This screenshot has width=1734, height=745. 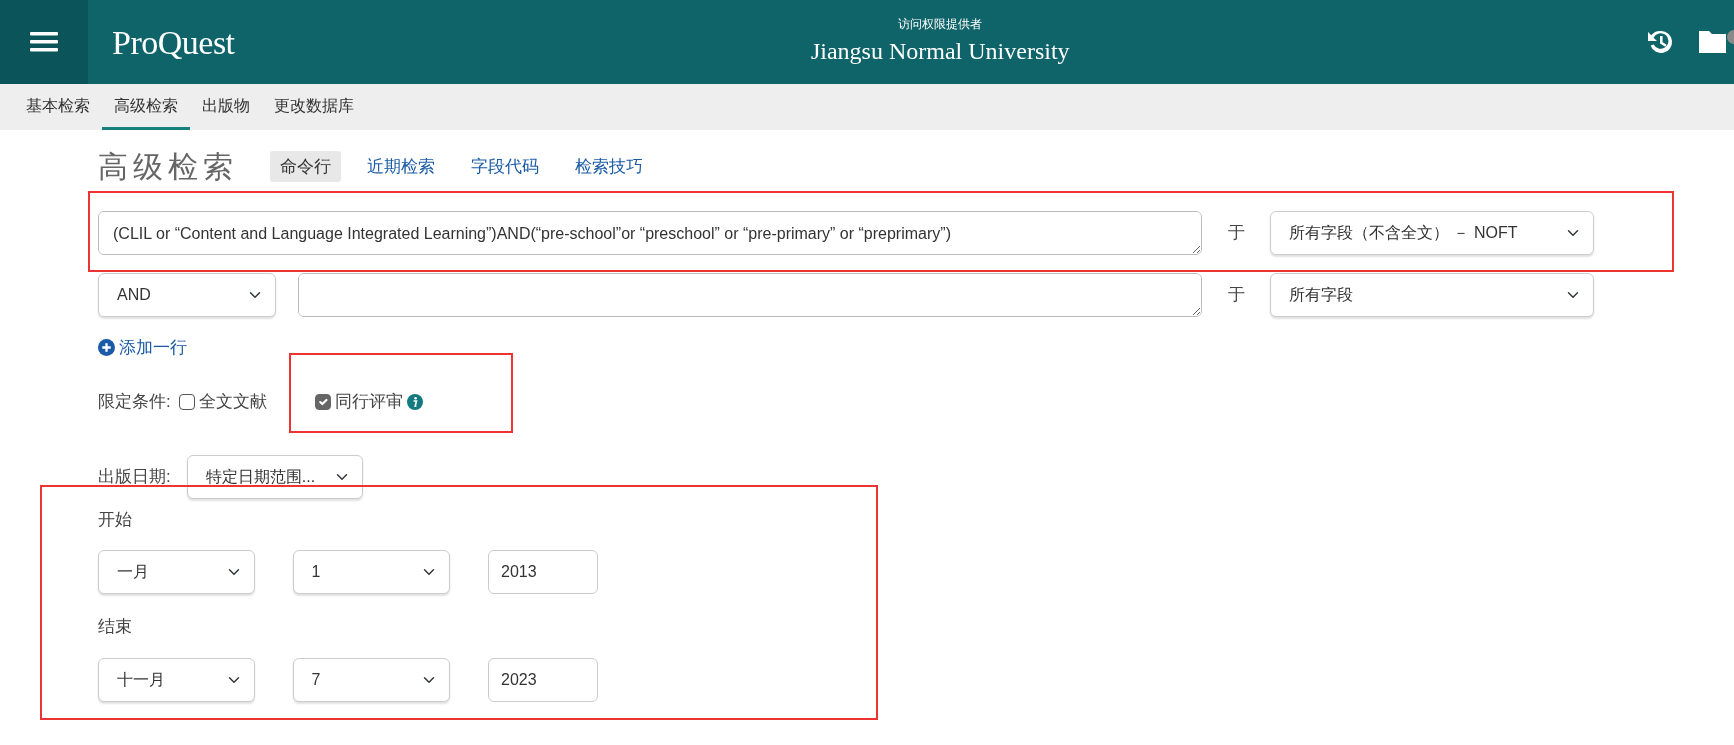 I want to click on page-link: 检索技巧, so click(x=609, y=166).